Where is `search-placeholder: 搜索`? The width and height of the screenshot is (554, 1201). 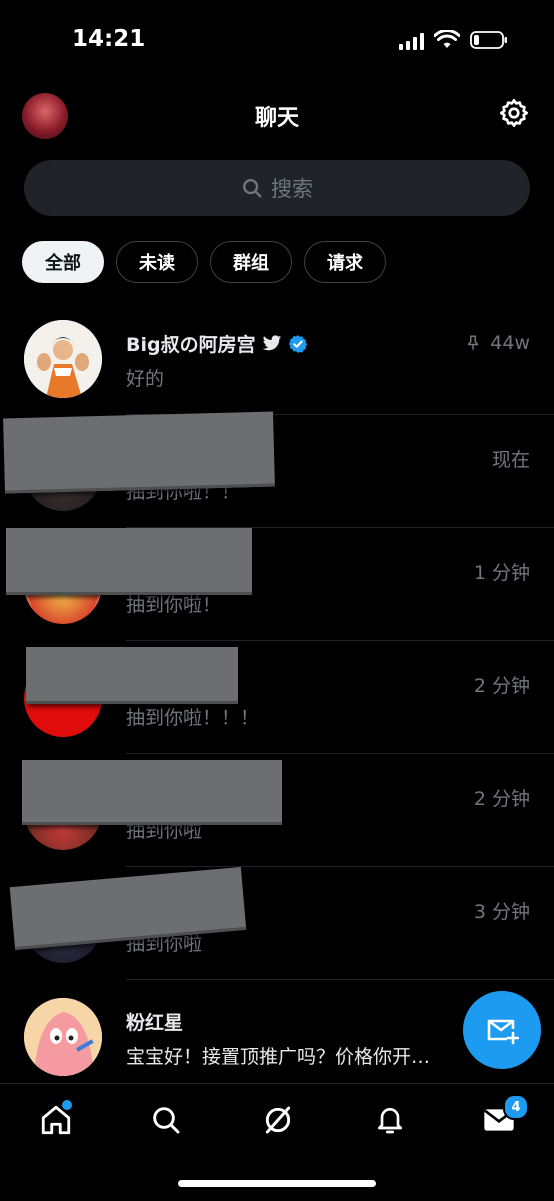 search-placeholder: 搜索 is located at coordinates (292, 189).